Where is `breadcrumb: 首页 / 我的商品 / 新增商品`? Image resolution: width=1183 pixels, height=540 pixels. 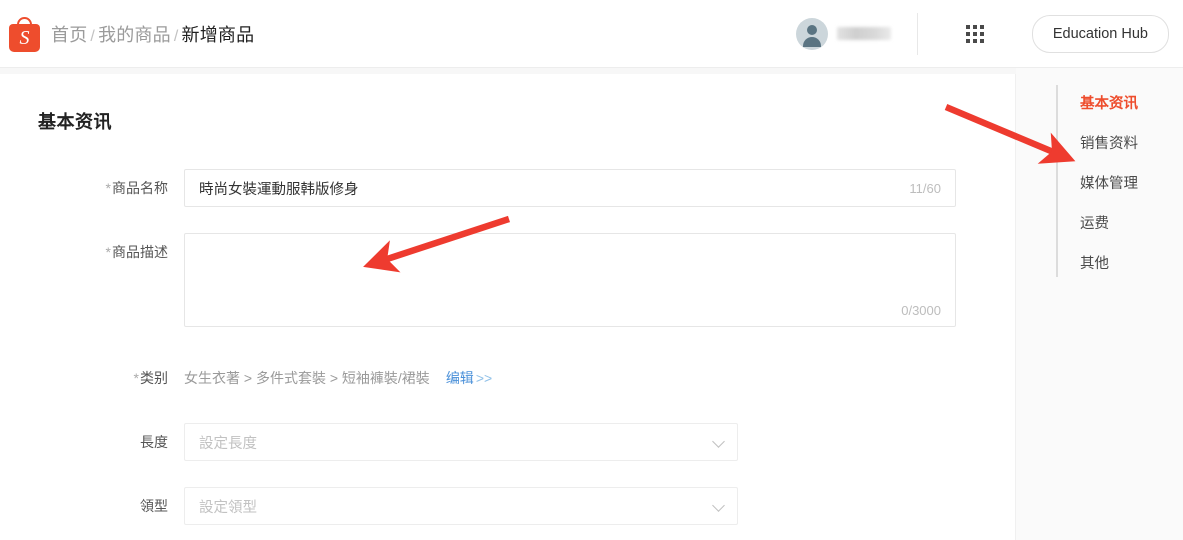 breadcrumb: 首页 / 我的商品 / 新增商品 is located at coordinates (152, 34).